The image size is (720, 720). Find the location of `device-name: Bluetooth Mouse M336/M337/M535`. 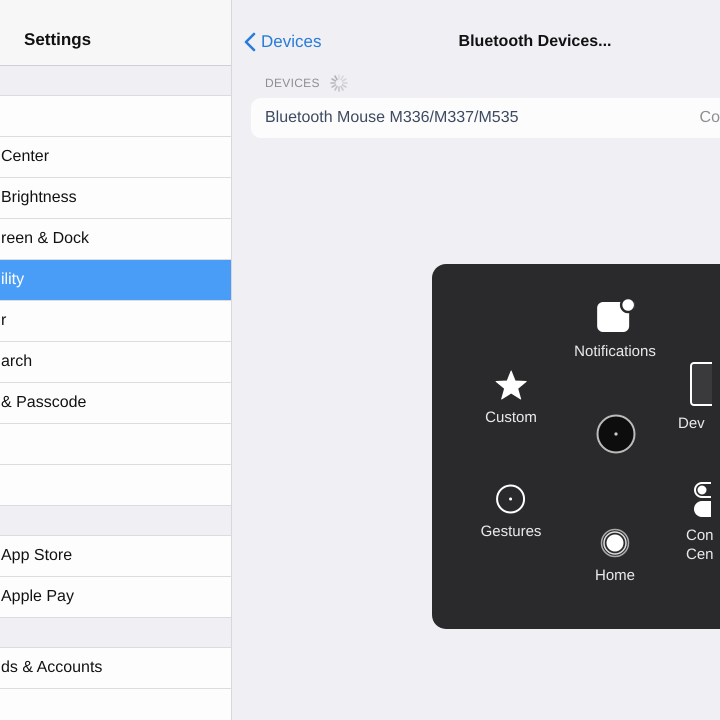

device-name: Bluetooth Mouse M336/M337/M535 is located at coordinates (391, 118).